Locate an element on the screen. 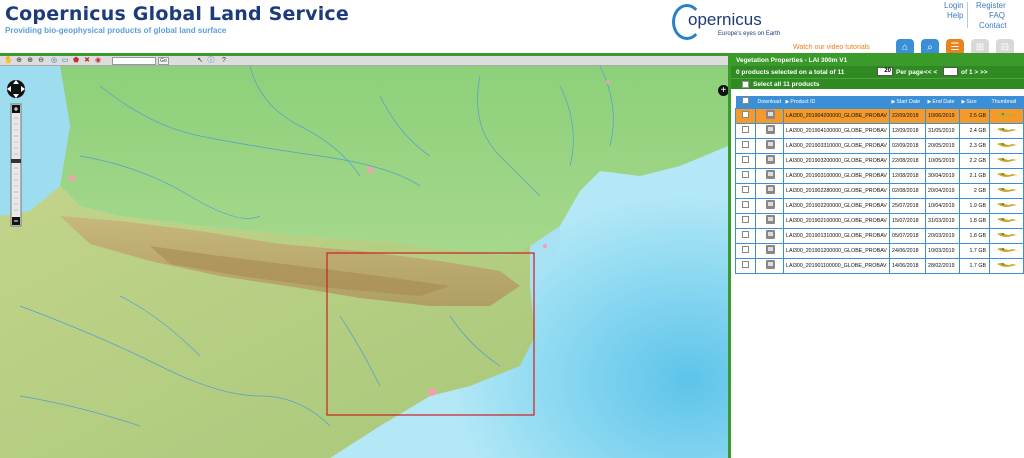 The image size is (1024, 458). pager-prev-buttons: << < is located at coordinates (930, 72).